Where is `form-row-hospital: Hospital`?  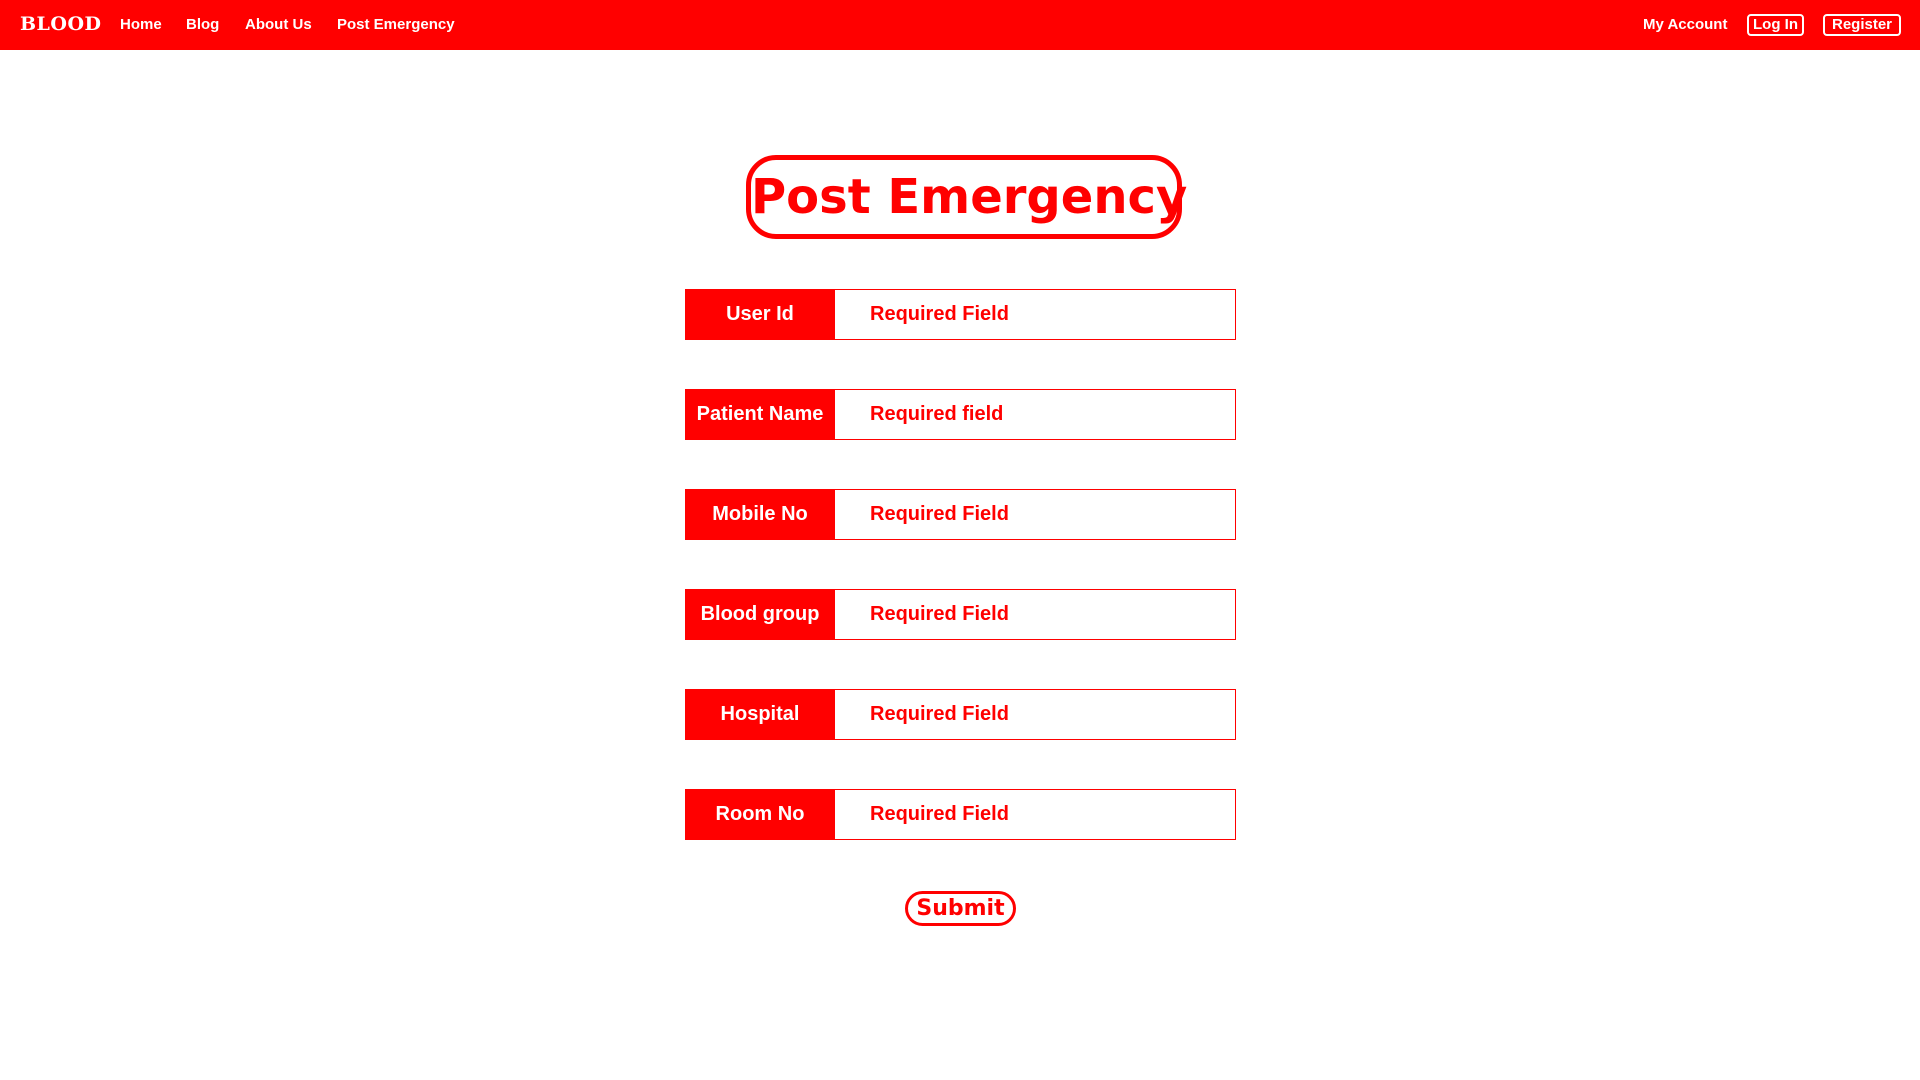 form-row-hospital: Hospital is located at coordinates (960, 714).